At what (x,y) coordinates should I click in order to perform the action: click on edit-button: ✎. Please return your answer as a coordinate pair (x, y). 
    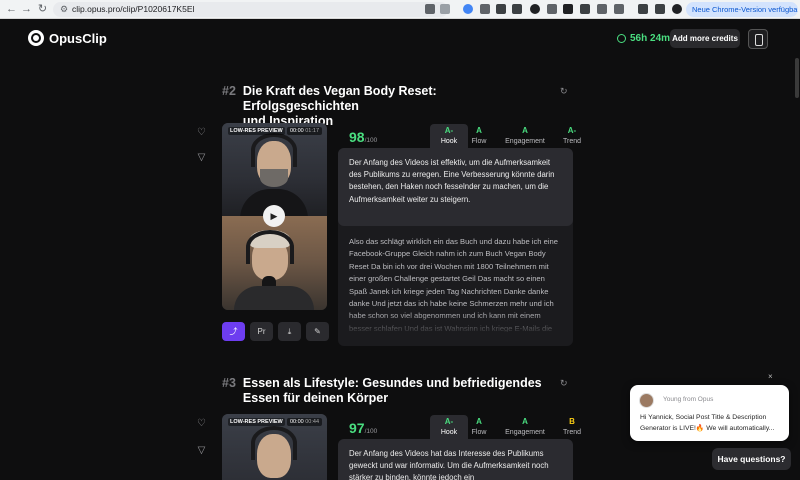
    Looking at the image, I should click on (317, 331).